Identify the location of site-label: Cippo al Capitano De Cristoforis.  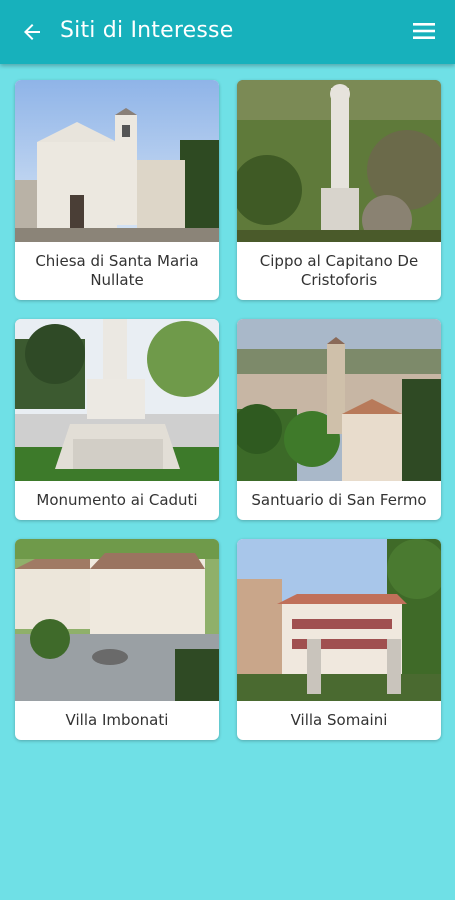
(339, 270).